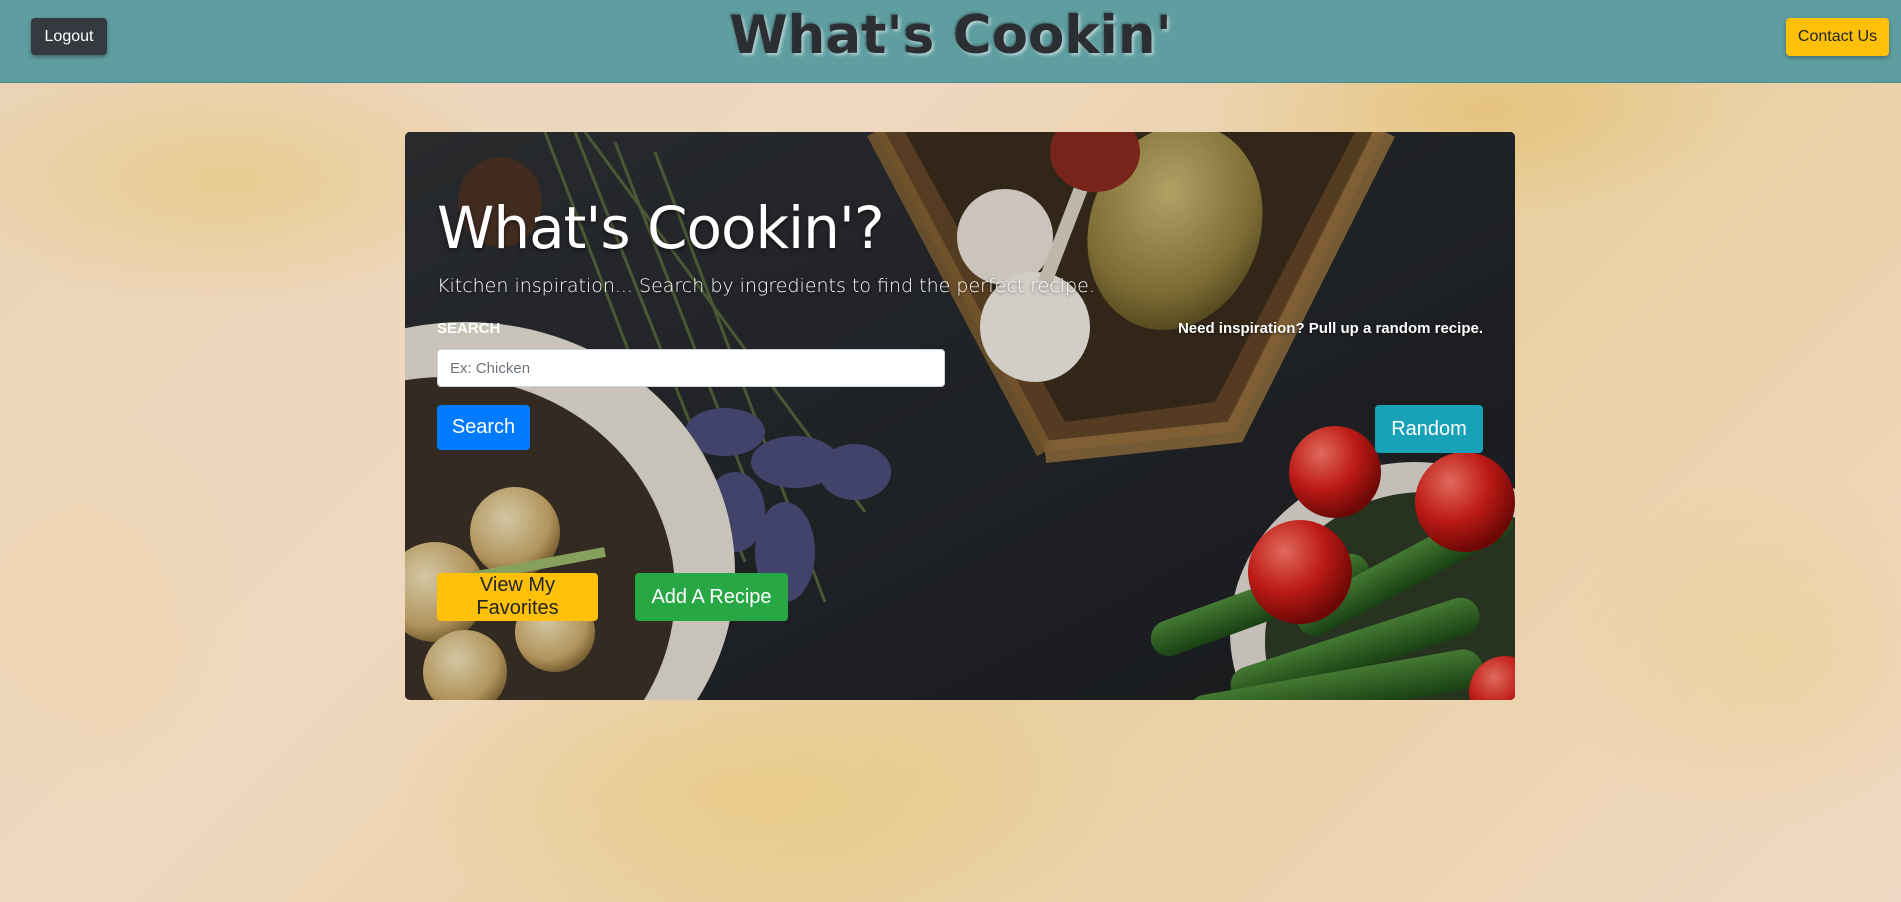  I want to click on search-label: SEARCH, so click(469, 328).